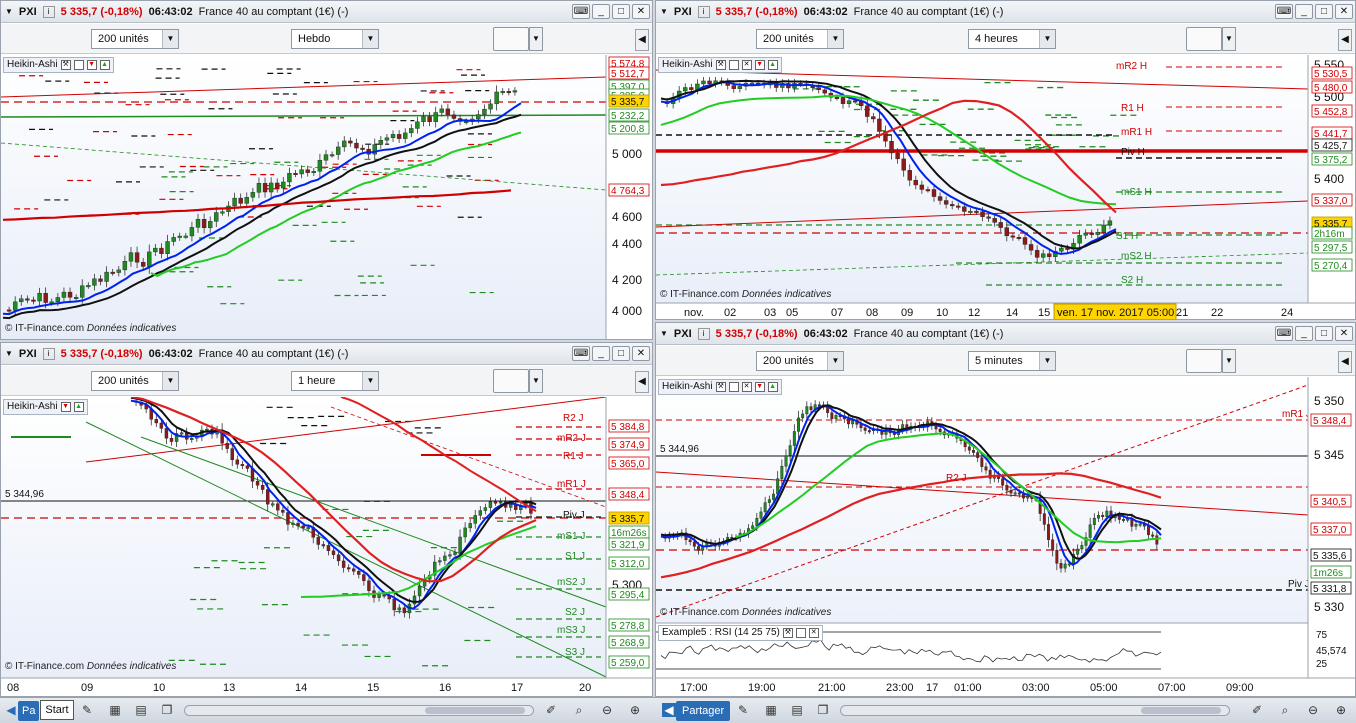 The height and width of the screenshot is (723, 1356). Describe the element at coordinates (703, 711) in the screenshot. I see `share-button: Partager` at that location.